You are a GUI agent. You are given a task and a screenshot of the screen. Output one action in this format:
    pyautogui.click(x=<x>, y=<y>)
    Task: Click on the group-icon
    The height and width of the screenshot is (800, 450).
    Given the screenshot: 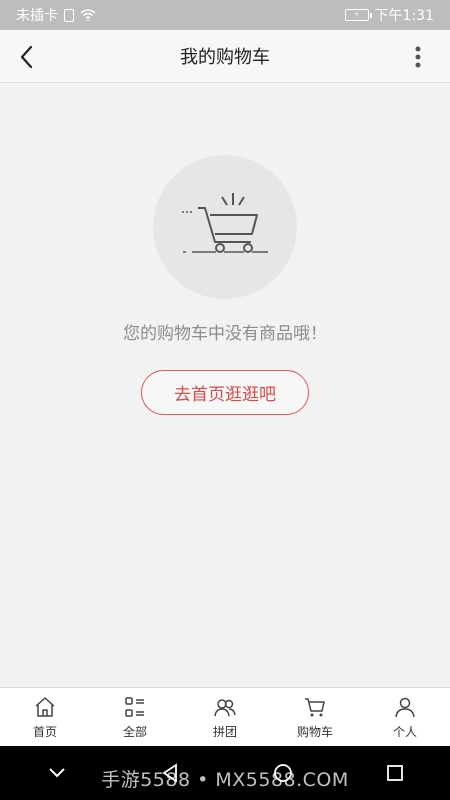 What is the action you would take?
    pyautogui.click(x=225, y=707)
    